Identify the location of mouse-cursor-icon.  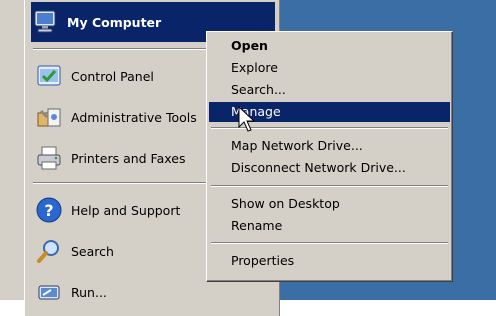
(247, 119).